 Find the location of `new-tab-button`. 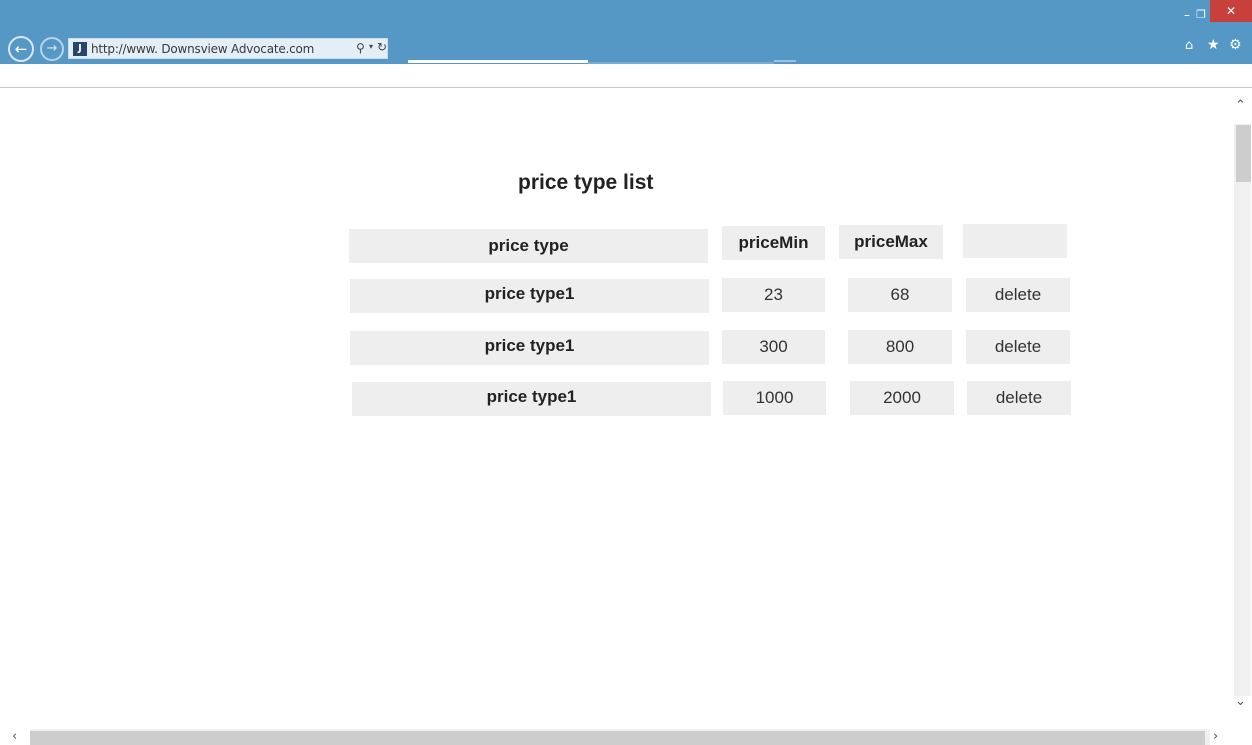

new-tab-button is located at coordinates (785, 61).